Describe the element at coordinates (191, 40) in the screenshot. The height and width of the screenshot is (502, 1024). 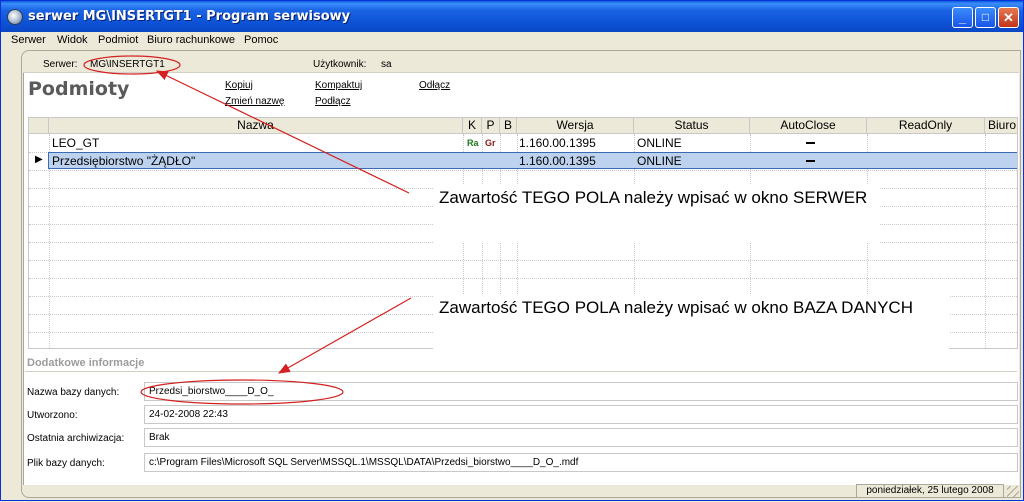
I see `menu-biuro-rachunkowe: Biuro rachunkowe` at that location.